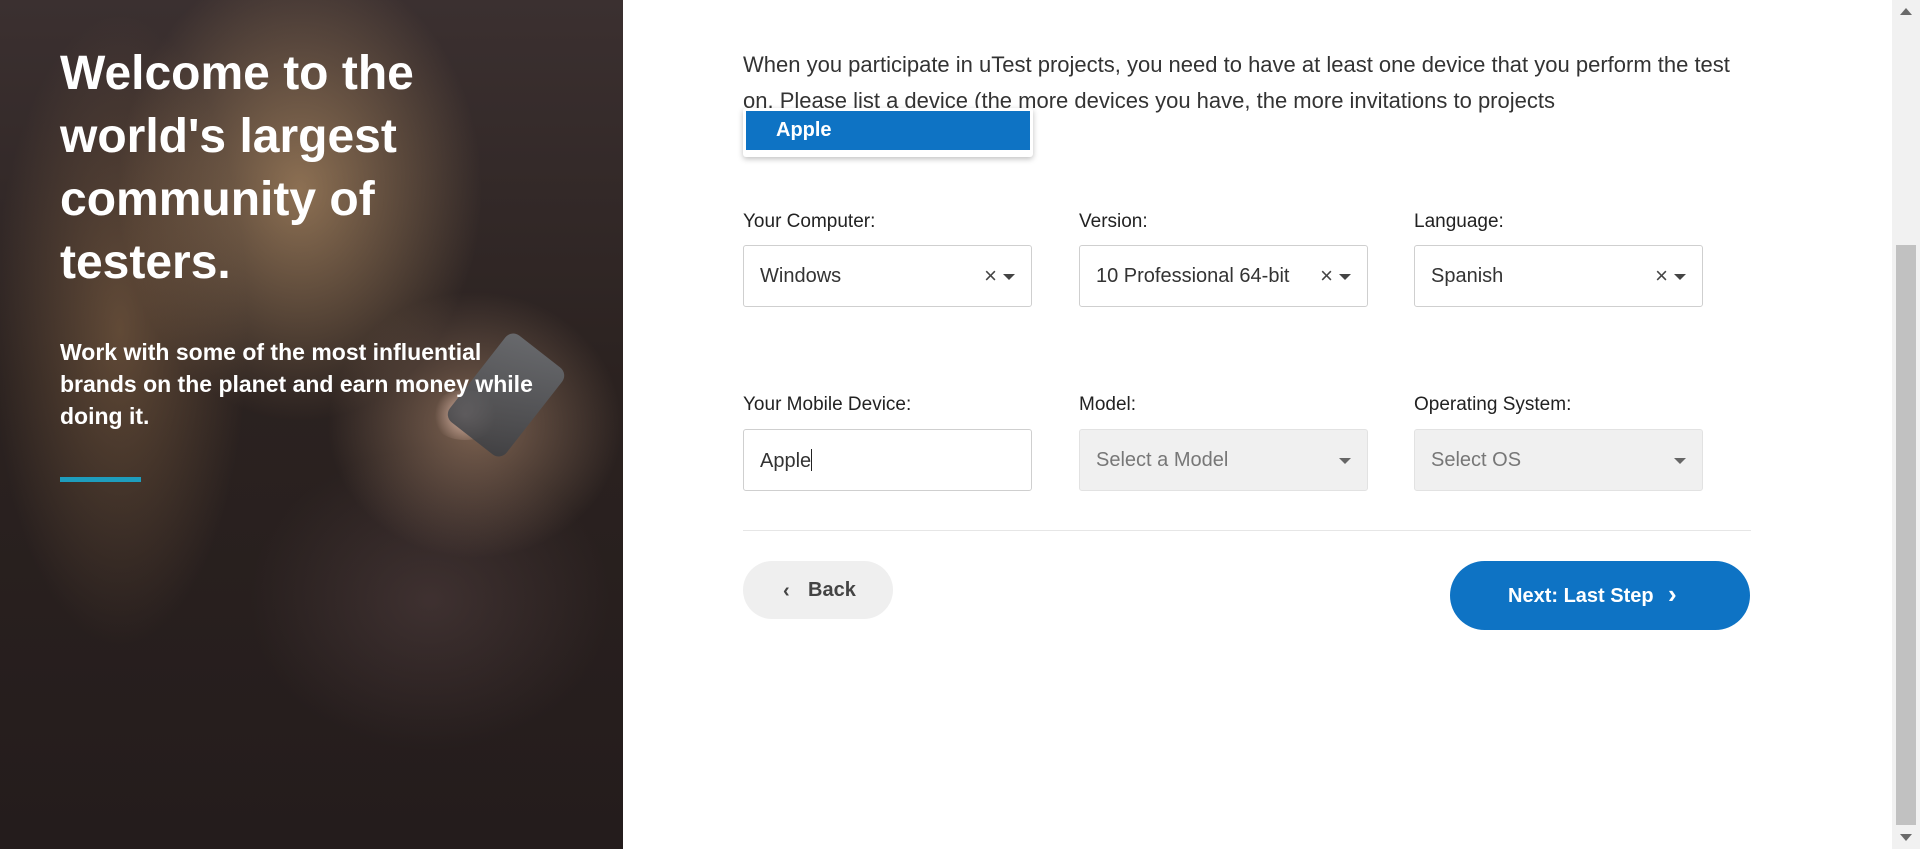 The image size is (1920, 849). I want to click on accent-bar, so click(100, 479).